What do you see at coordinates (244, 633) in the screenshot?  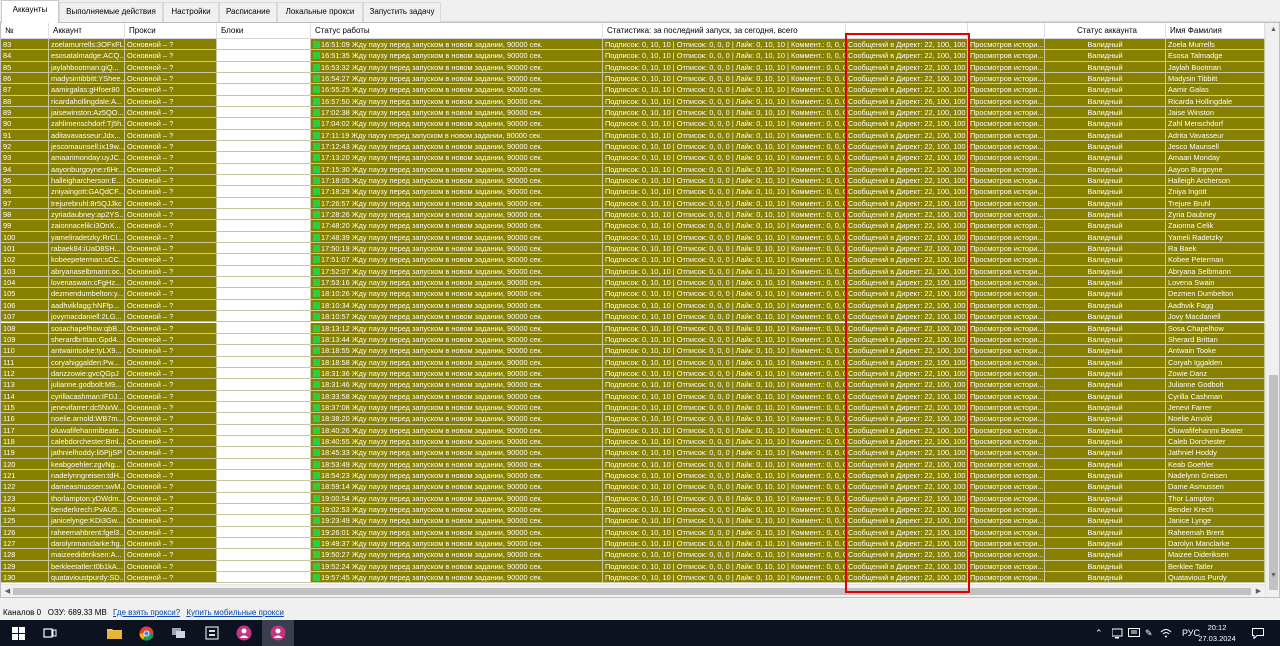 I see `instagram-bot-icon` at bounding box center [244, 633].